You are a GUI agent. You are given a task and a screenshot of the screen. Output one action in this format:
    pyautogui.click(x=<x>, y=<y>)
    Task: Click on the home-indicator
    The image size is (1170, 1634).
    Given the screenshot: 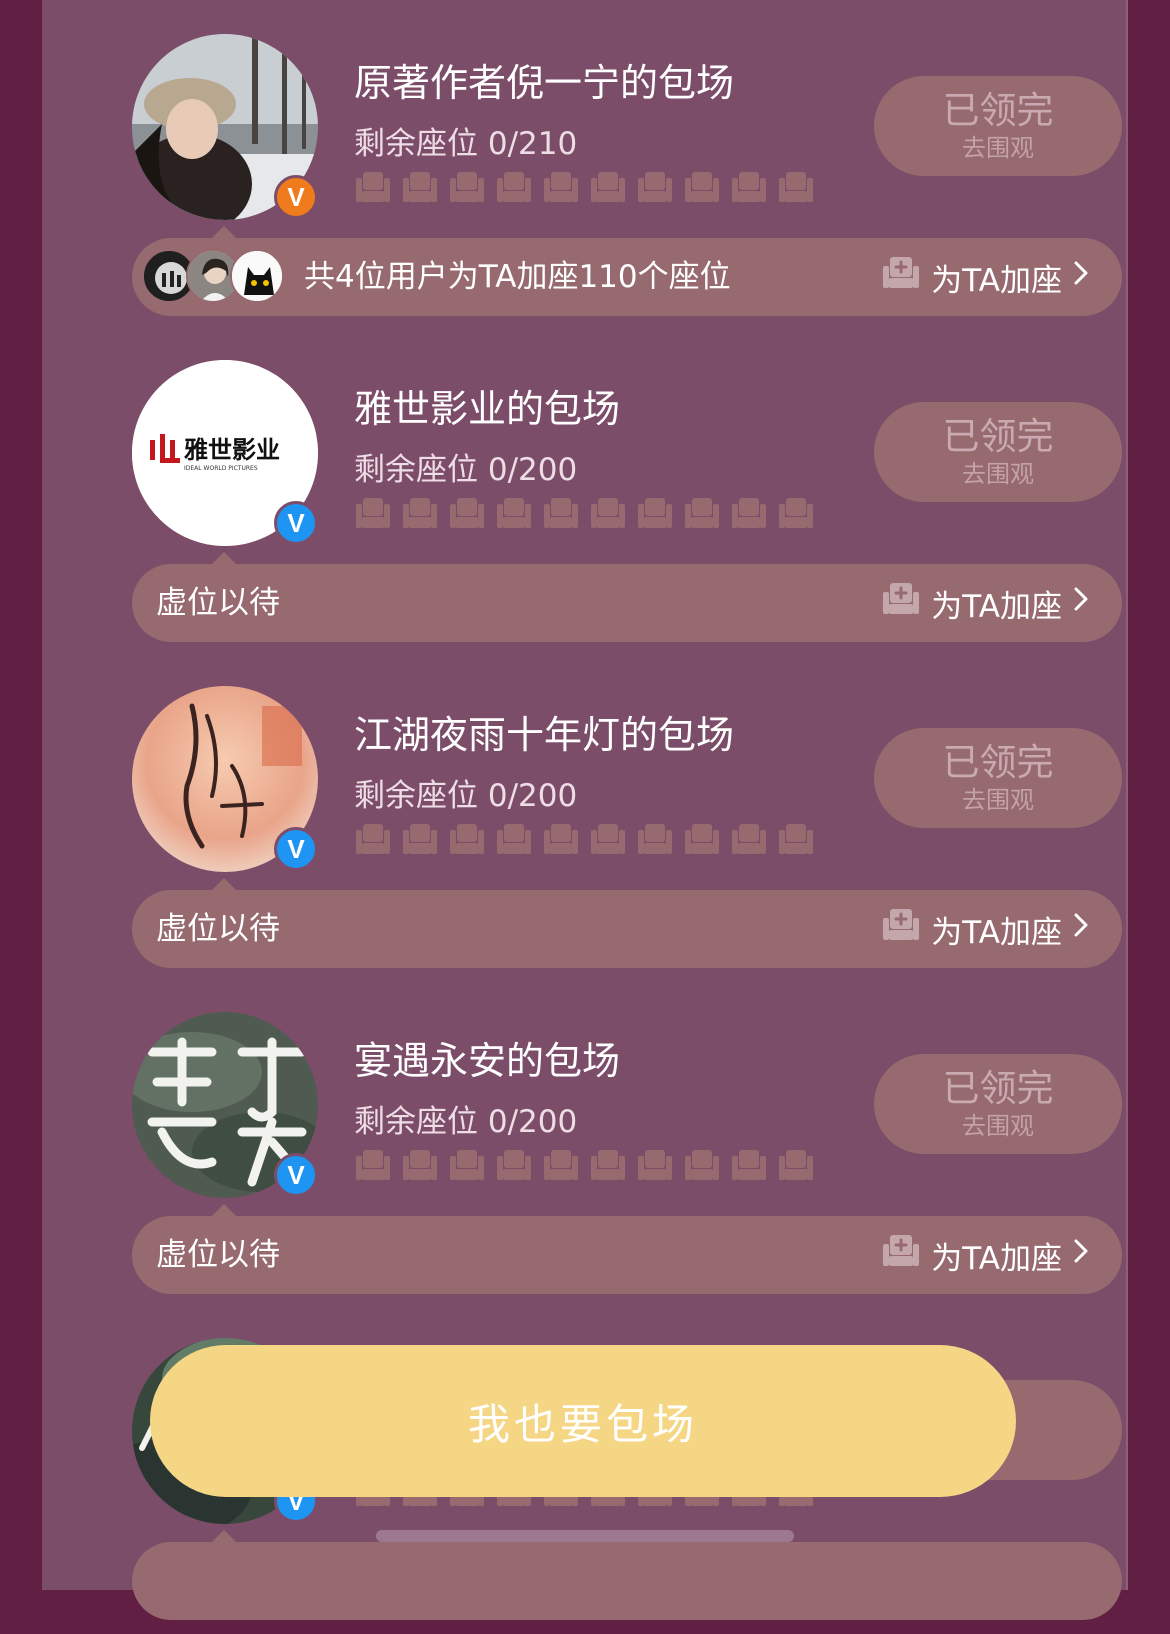 What is the action you would take?
    pyautogui.click(x=585, y=1536)
    